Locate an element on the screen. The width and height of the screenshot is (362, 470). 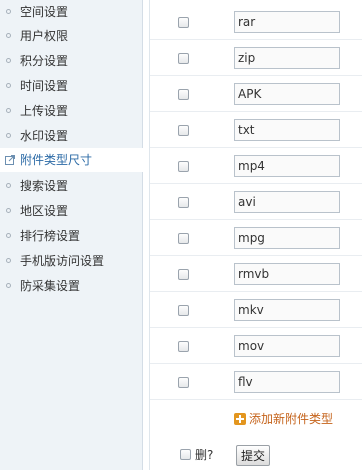
sidebar-item-ranking-settings: 排行榜设置 is located at coordinates (71, 236).